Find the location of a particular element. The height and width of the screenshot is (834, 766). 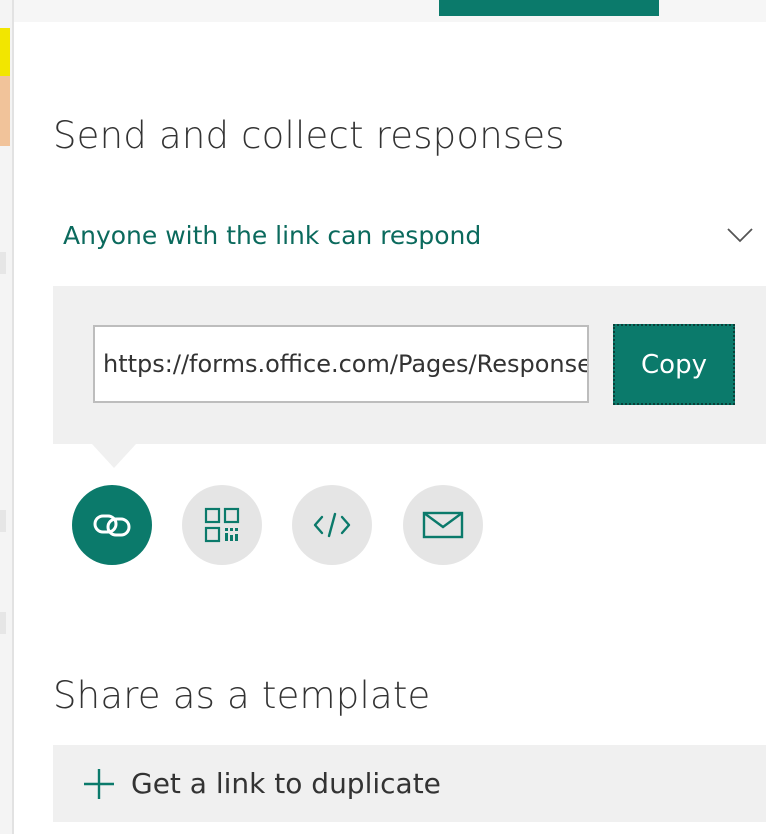

share-embed-button is located at coordinates (332, 525).